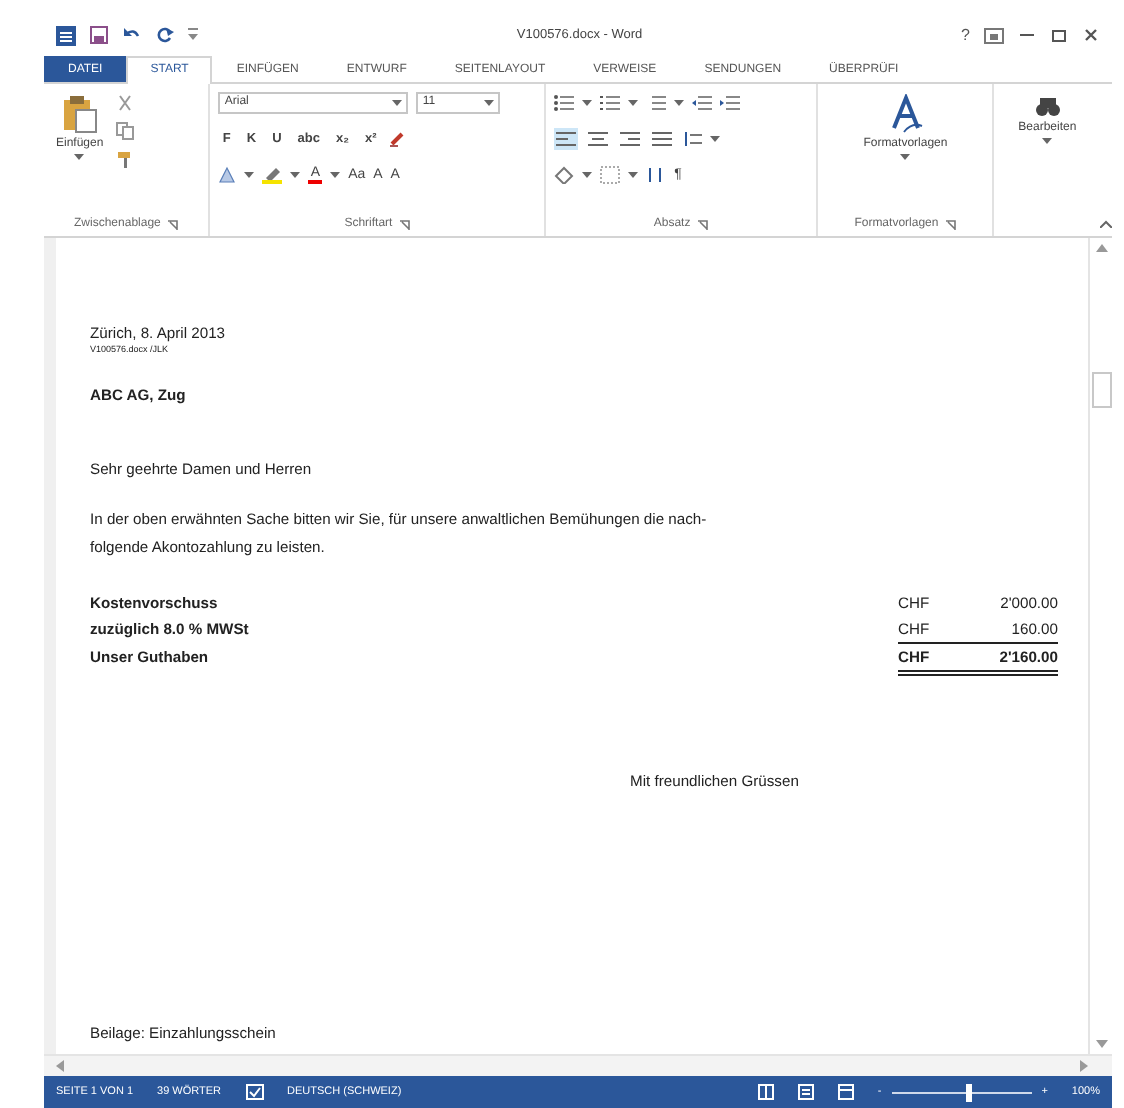 The height and width of the screenshot is (1108, 1124). I want to click on scroll-right-icon, so click(1084, 1066).